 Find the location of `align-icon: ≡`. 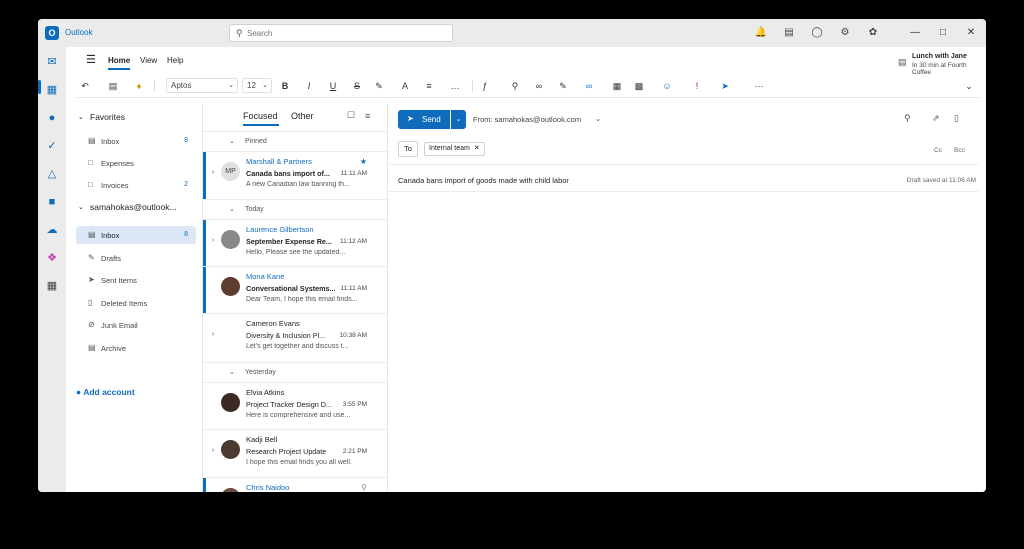

align-icon: ≡ is located at coordinates (429, 86).